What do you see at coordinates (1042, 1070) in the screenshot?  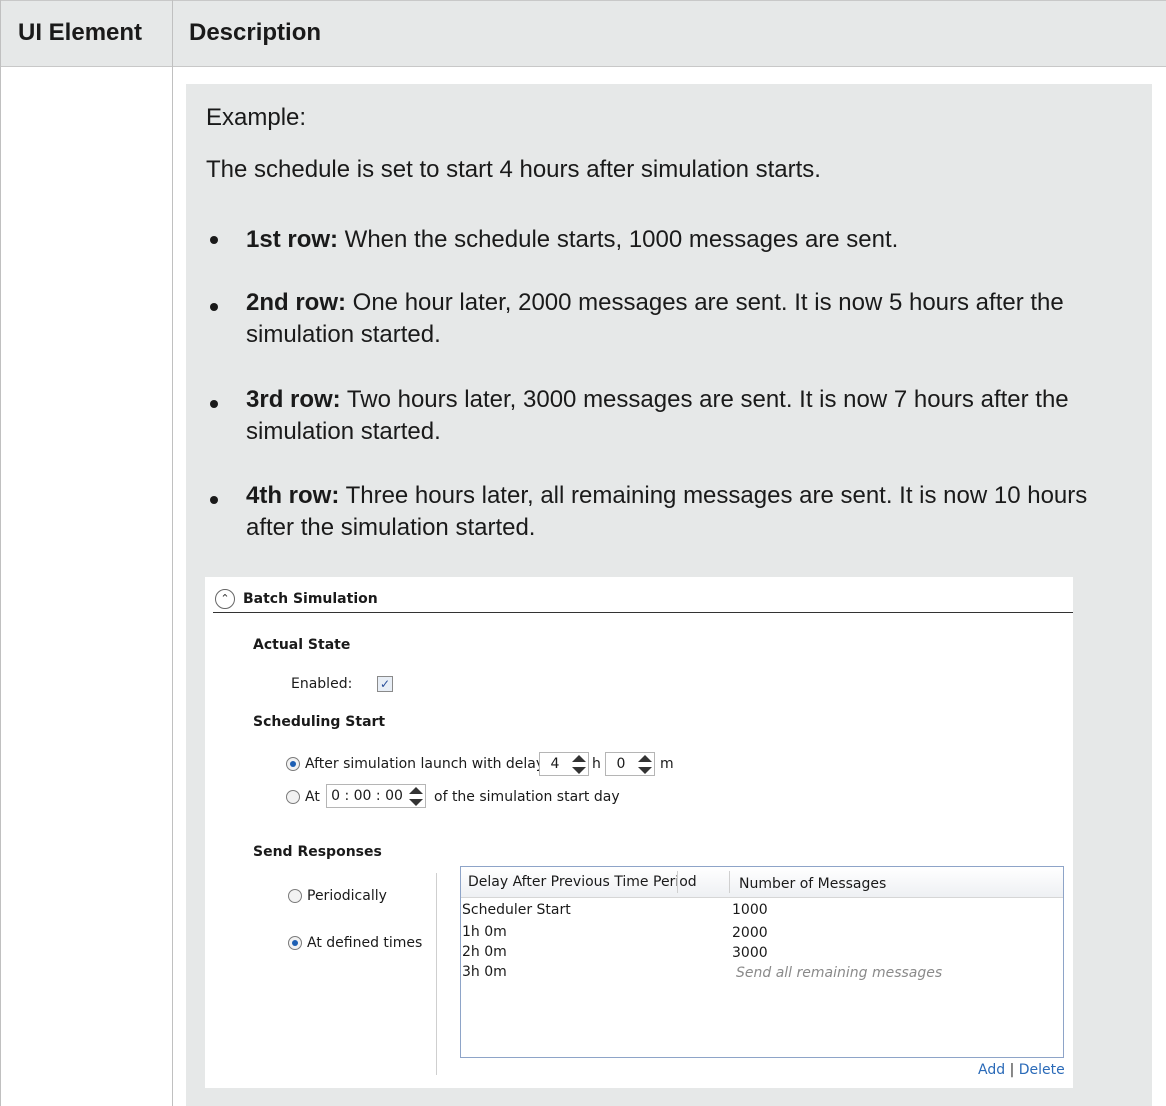 I see `delete-link: Delete` at bounding box center [1042, 1070].